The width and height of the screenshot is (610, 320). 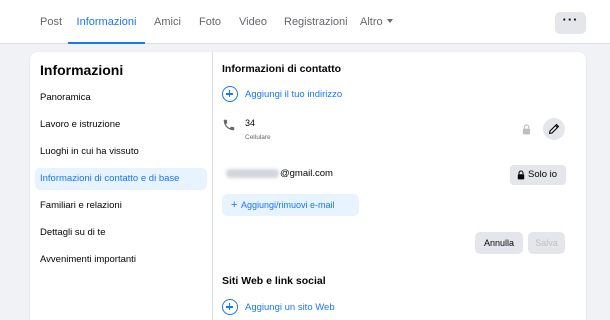 I want to click on social-section-title: Siti Web e link social, so click(x=274, y=281).